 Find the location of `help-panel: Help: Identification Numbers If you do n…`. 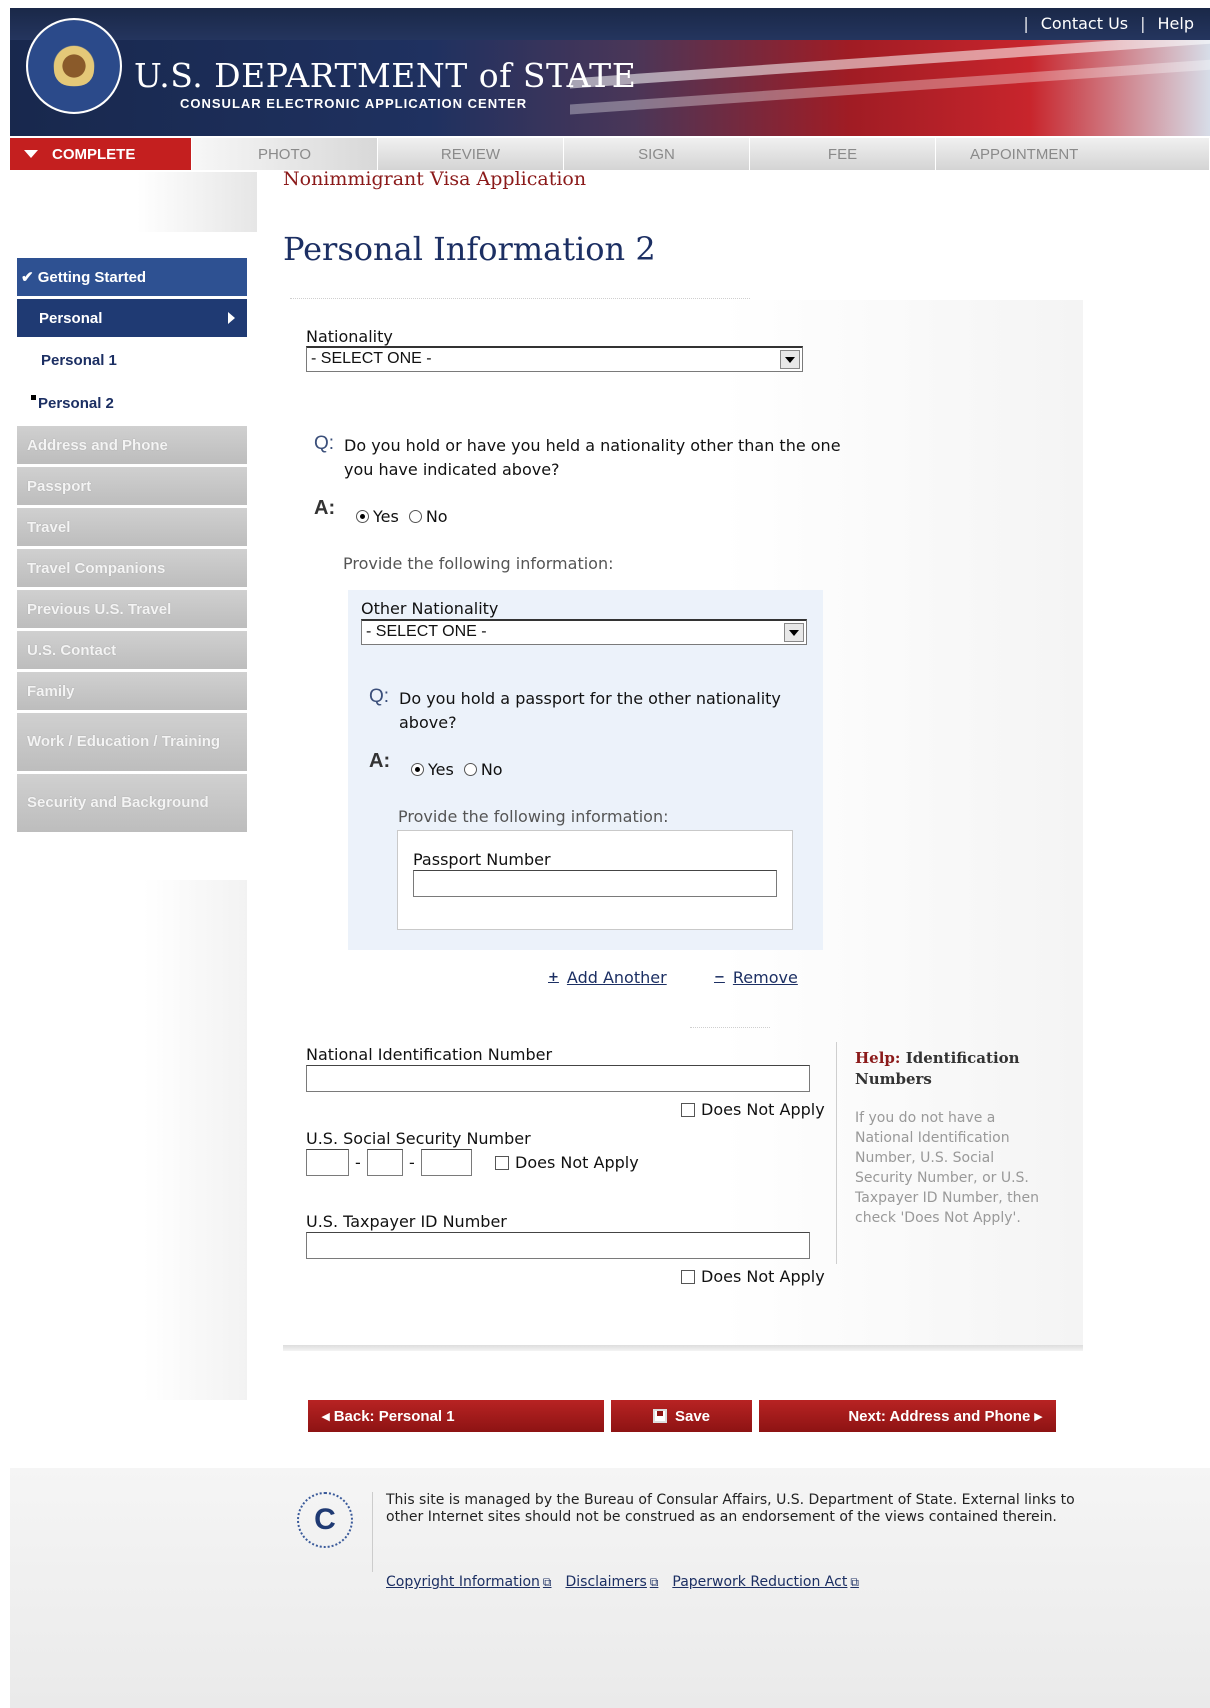

help-panel: Help: Identification Numbers If you do n… is located at coordinates (941, 1153).